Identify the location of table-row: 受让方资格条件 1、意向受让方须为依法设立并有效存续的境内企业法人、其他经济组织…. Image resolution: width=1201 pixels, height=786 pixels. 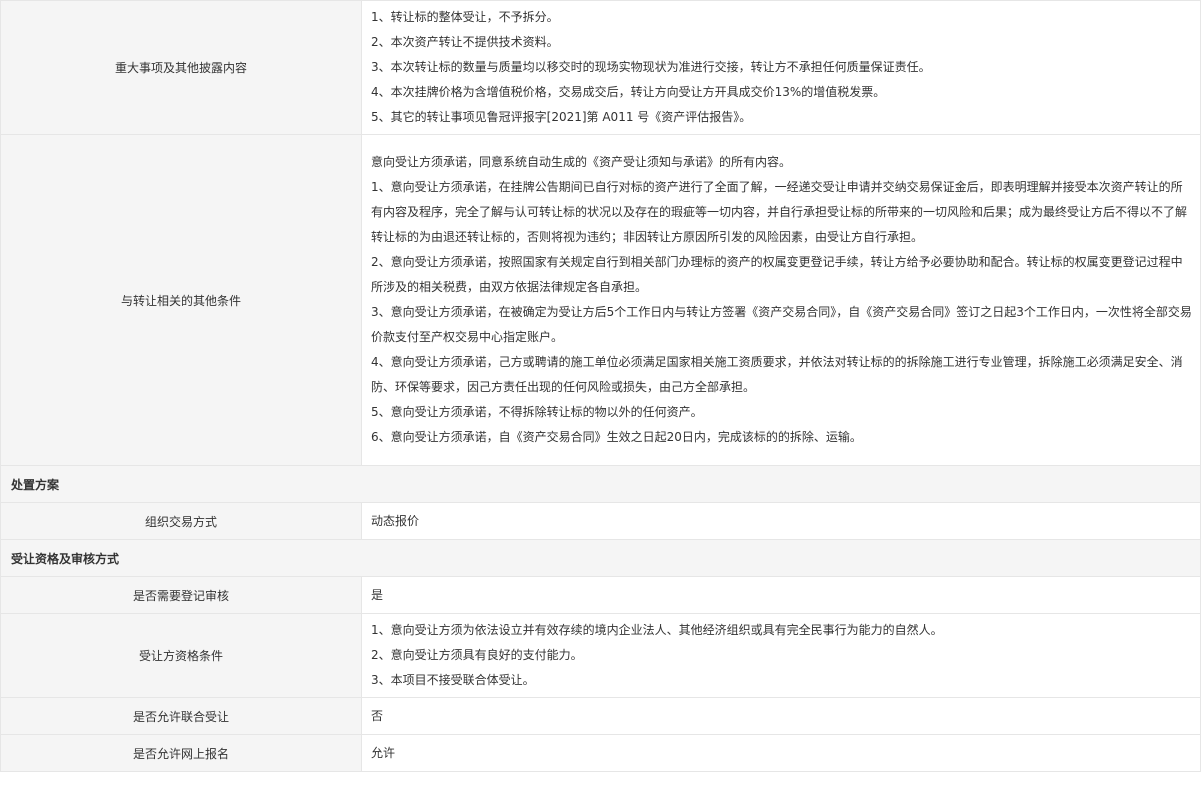
(600, 655).